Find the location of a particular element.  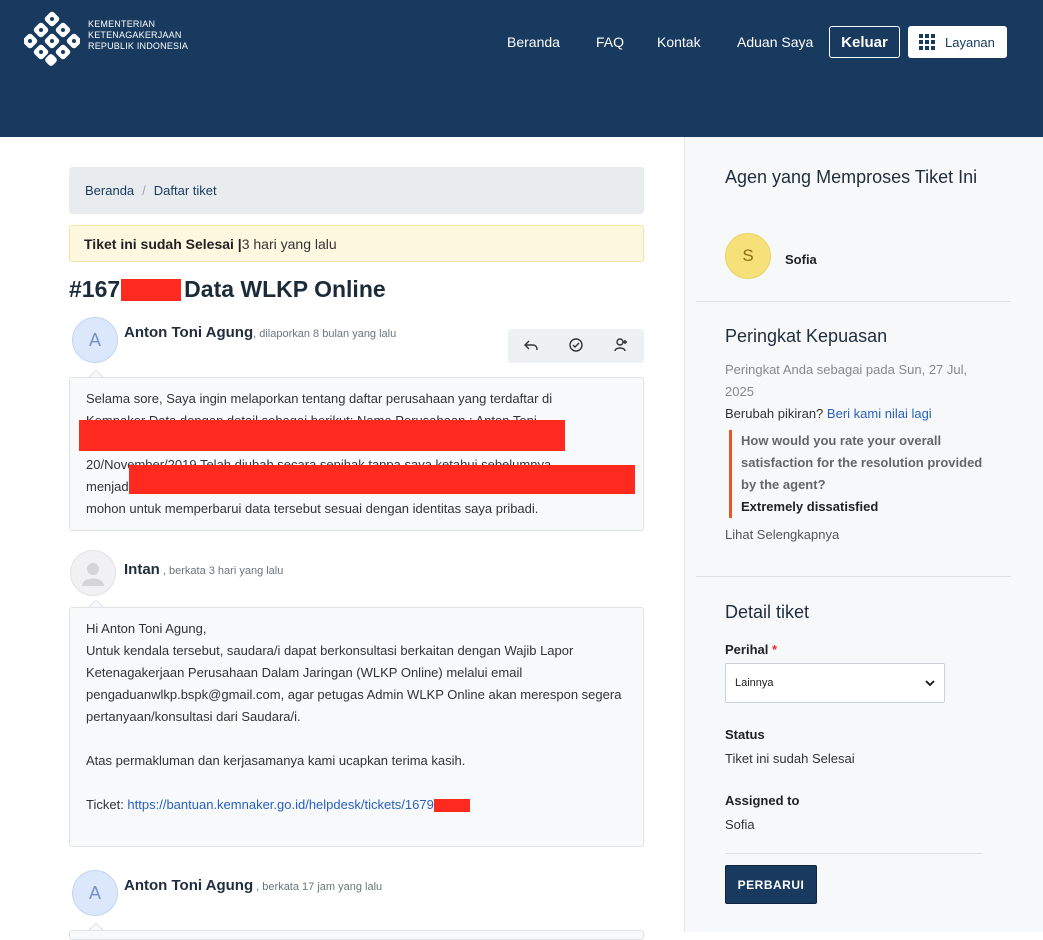

rating-answer: Extremely dissatisfied is located at coordinates (810, 506).